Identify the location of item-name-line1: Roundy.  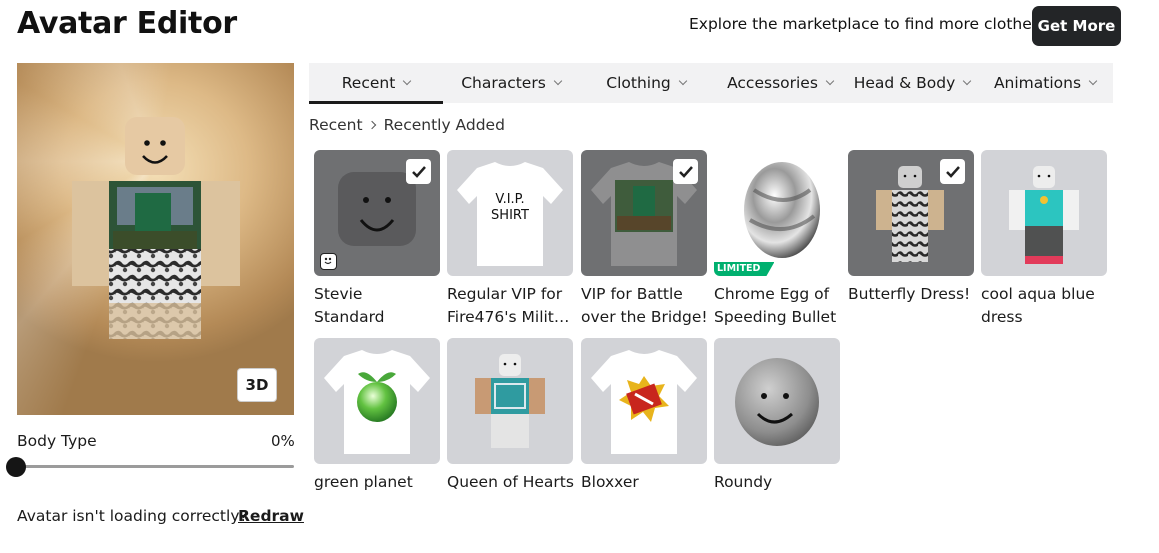
(743, 482).